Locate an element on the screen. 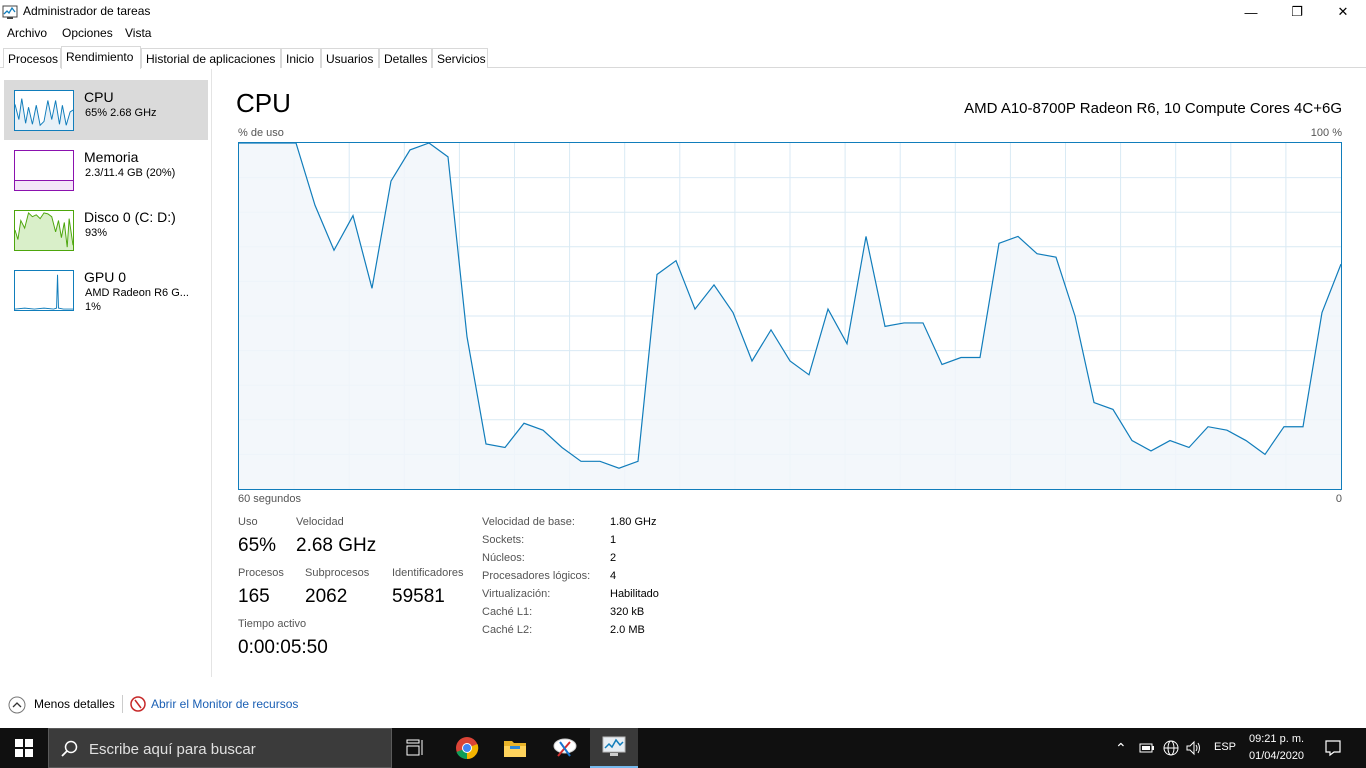 The image size is (1366, 768). volume-icon is located at coordinates (1194, 748).